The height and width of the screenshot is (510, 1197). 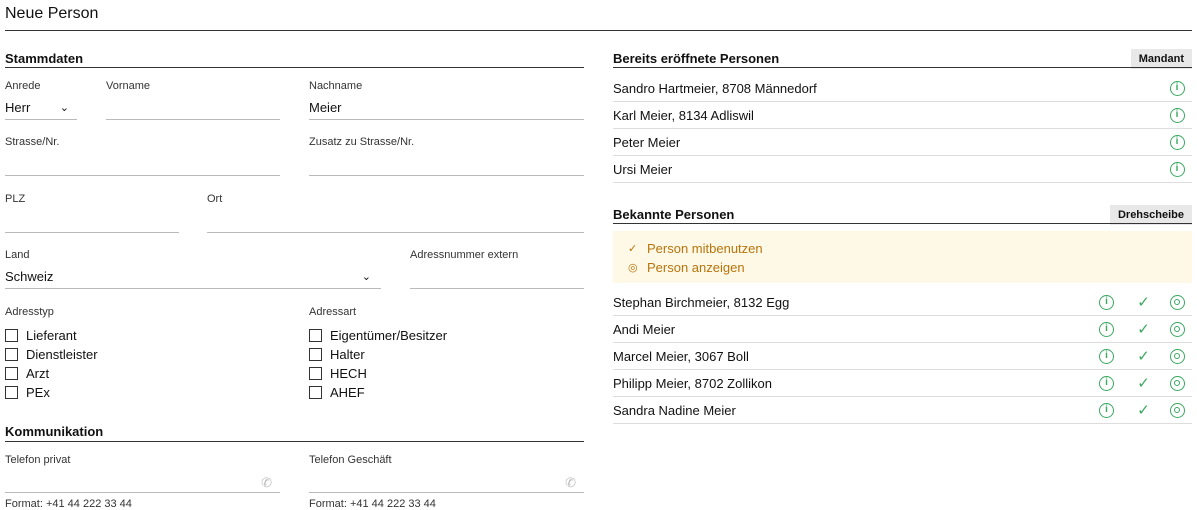 What do you see at coordinates (902, 115) in the screenshot?
I see `person-row: Karl Meier, 8134 Adliswil i` at bounding box center [902, 115].